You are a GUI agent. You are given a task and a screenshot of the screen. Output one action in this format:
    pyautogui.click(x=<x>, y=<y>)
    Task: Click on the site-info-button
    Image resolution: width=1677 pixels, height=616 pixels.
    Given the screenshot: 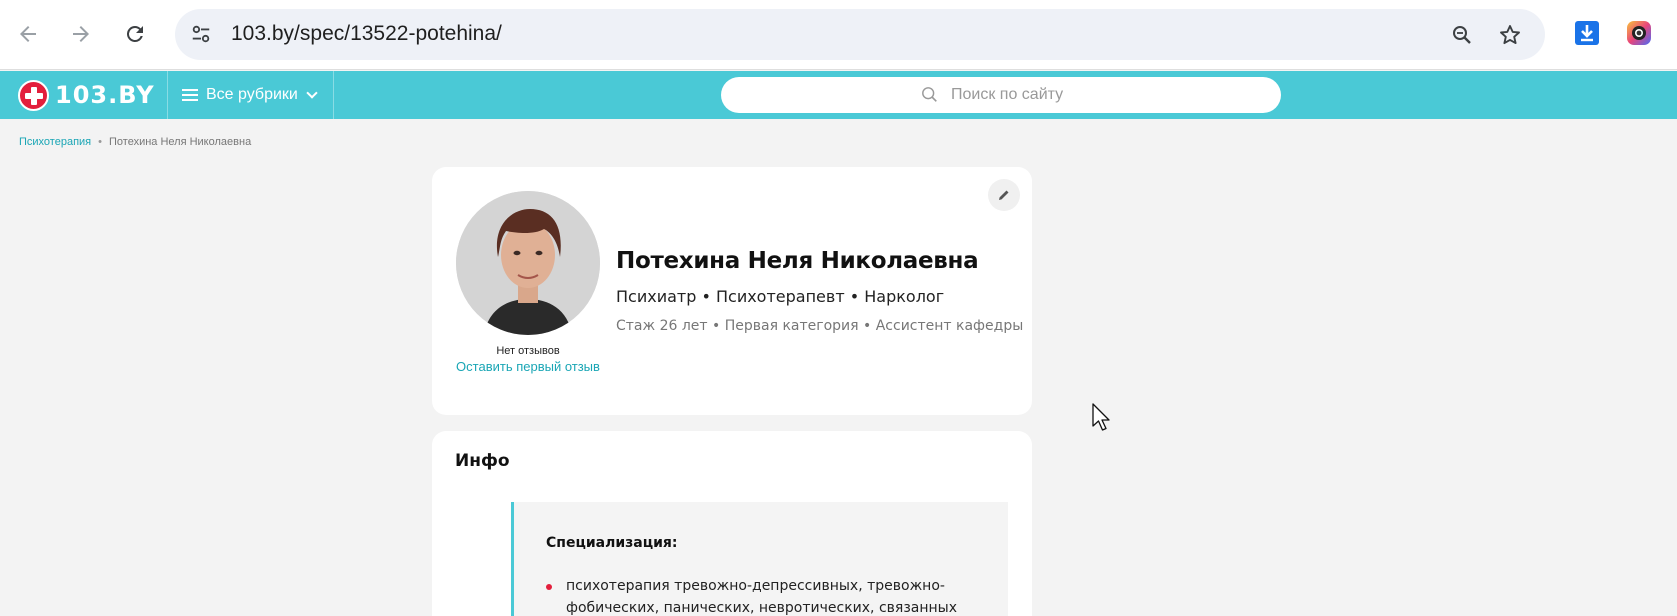 What is the action you would take?
    pyautogui.click(x=201, y=34)
    